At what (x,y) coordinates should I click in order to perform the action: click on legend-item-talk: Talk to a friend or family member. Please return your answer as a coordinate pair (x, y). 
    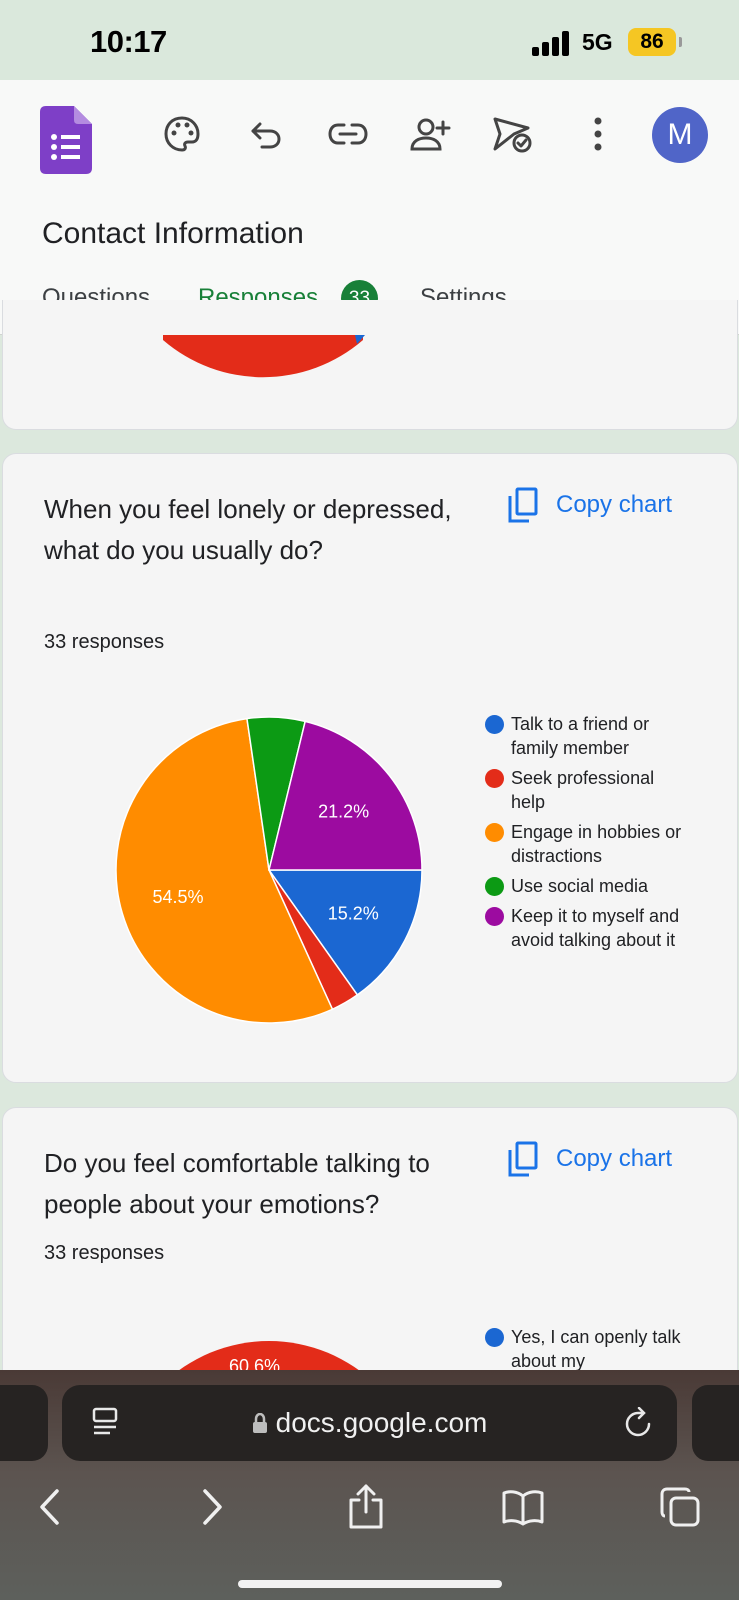
    Looking at the image, I should click on (588, 736).